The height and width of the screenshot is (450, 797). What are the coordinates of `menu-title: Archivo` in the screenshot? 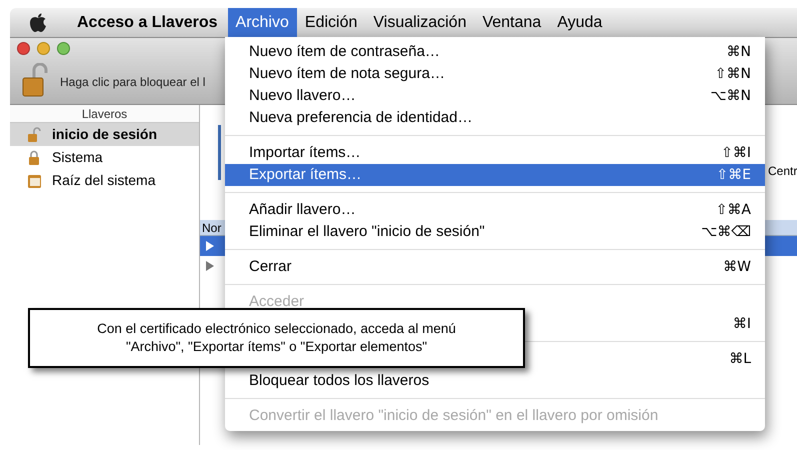 It's located at (262, 22).